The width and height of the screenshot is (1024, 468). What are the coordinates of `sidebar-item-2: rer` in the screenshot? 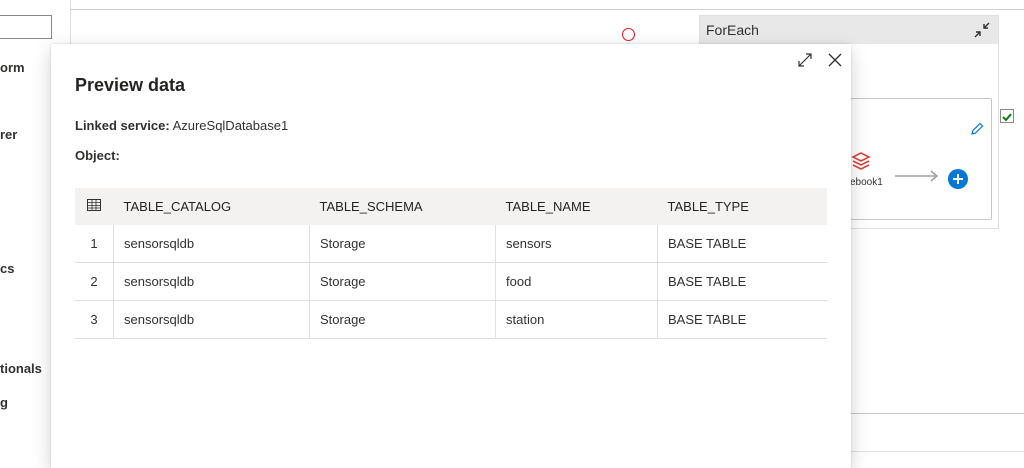 It's located at (8, 134).